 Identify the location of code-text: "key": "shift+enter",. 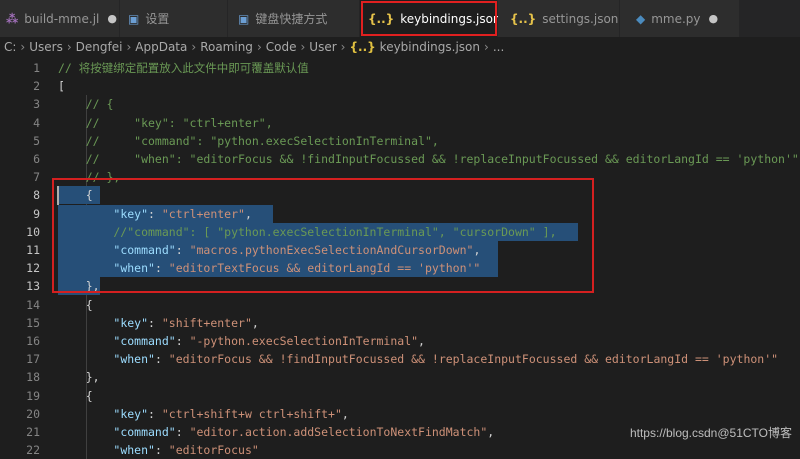
(158, 323).